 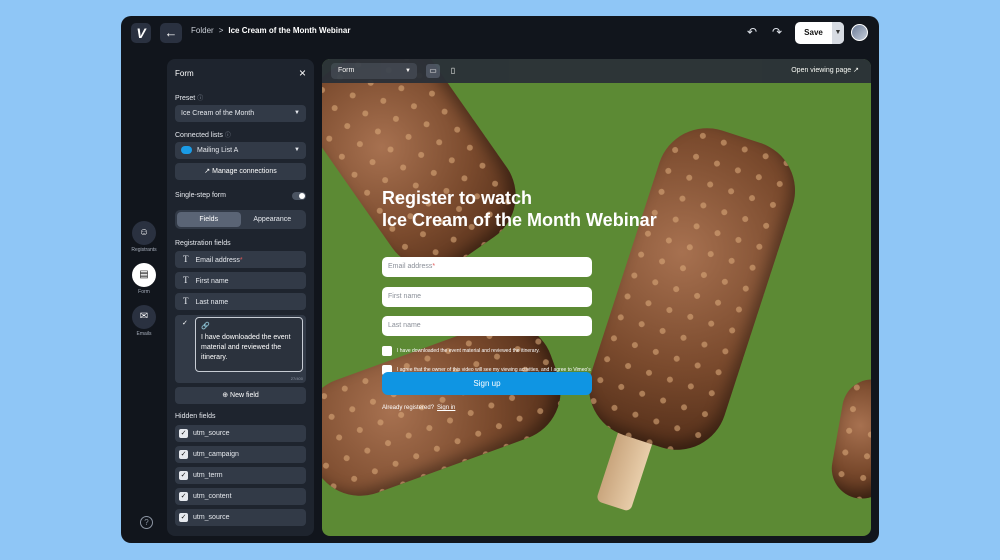 I want to click on vimeo-logo-icon: V, so click(x=141, y=33).